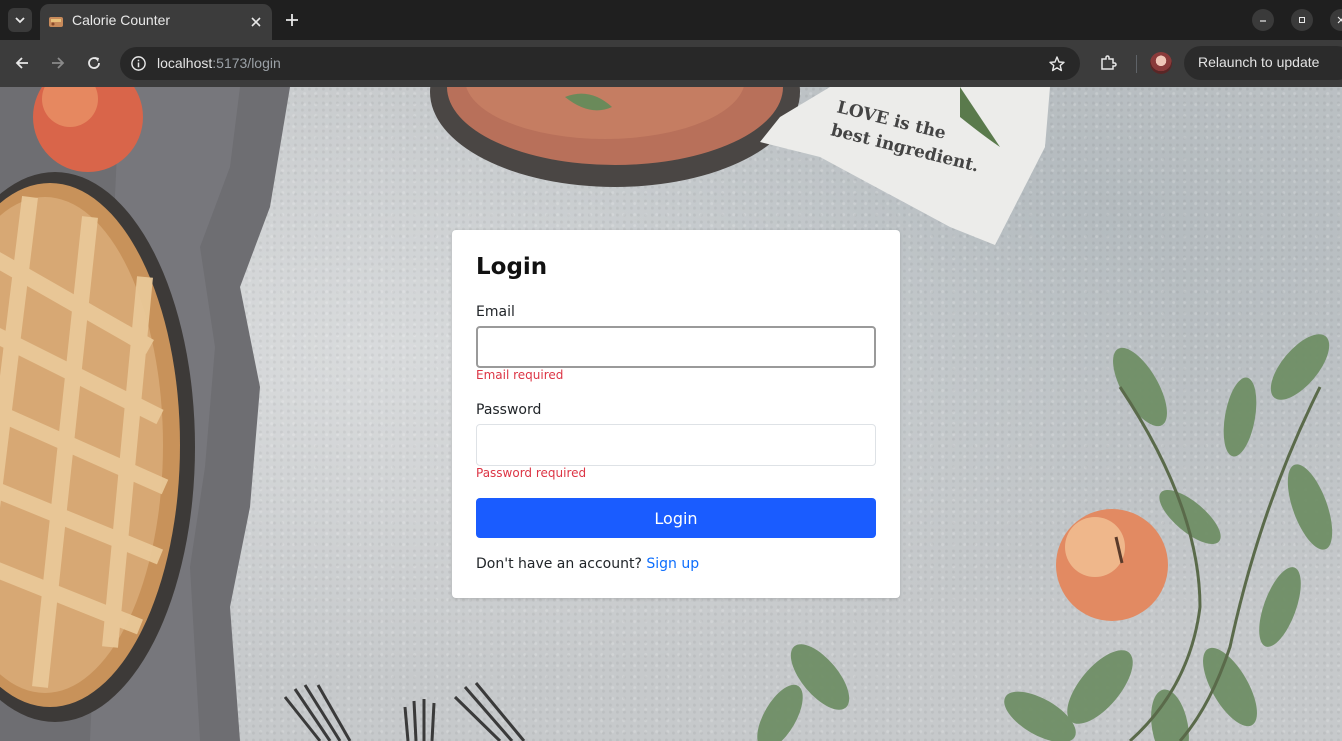 The width and height of the screenshot is (1342, 741). What do you see at coordinates (121, 20) in the screenshot?
I see `tab-title: Calorie Counter` at bounding box center [121, 20].